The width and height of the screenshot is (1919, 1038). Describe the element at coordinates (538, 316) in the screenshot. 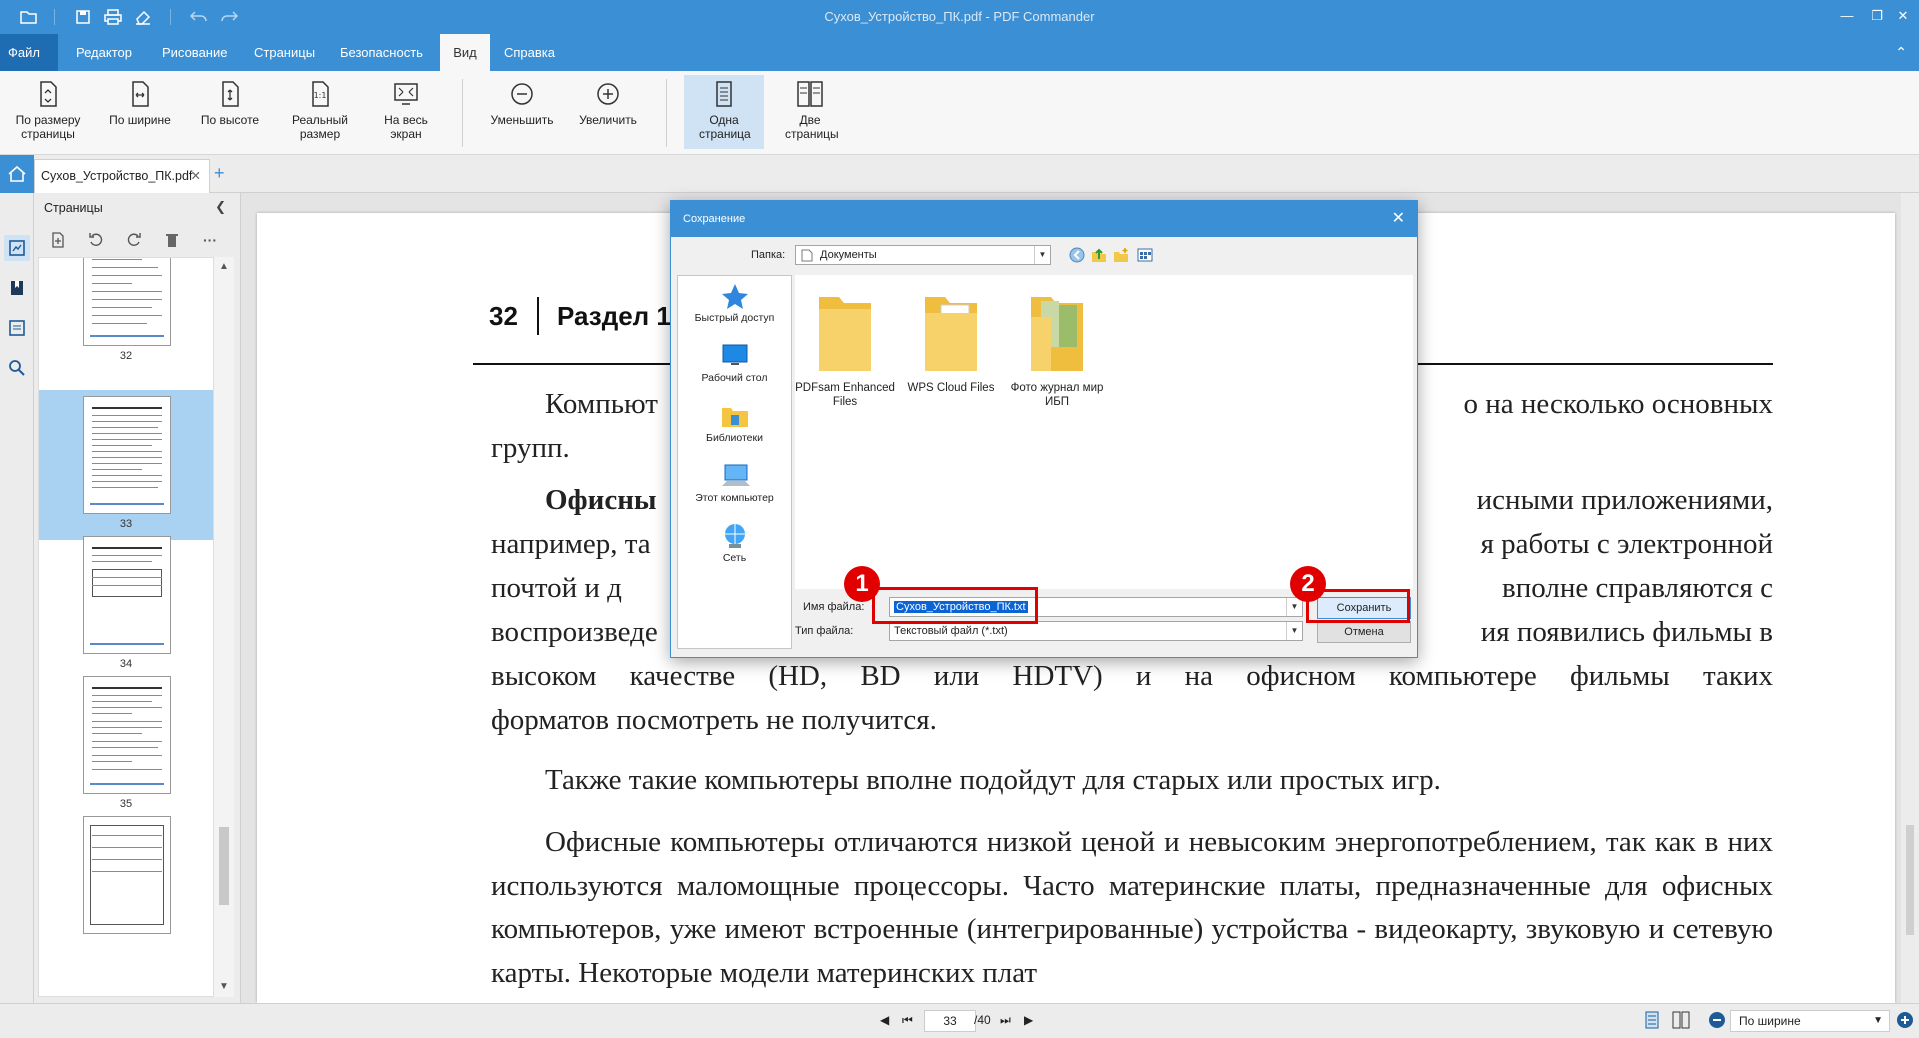

I see `divider` at that location.